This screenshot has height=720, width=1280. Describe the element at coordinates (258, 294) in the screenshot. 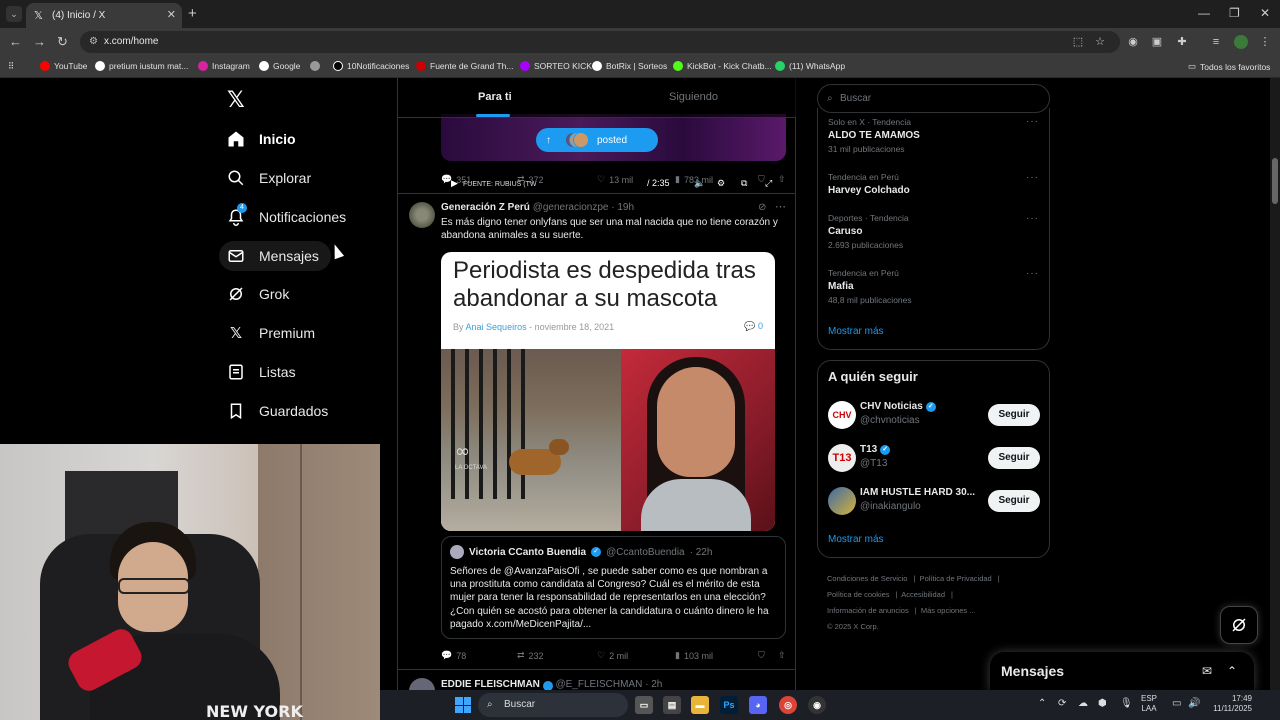

I see `nav-grok: Grok` at that location.